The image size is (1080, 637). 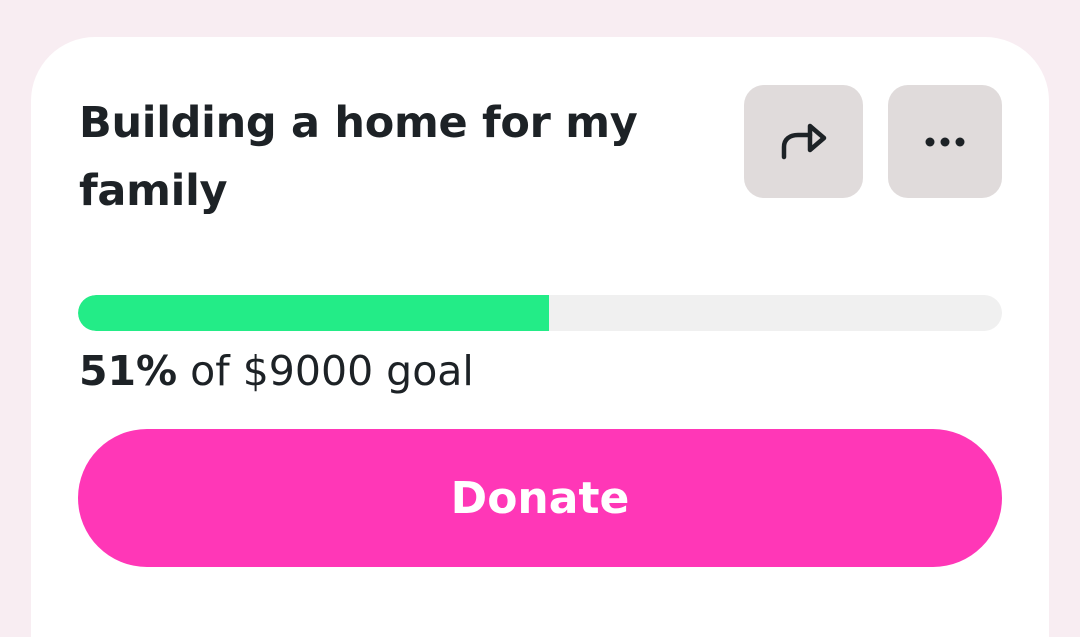 What do you see at coordinates (314, 313) in the screenshot?
I see `progress-bar-fill` at bounding box center [314, 313].